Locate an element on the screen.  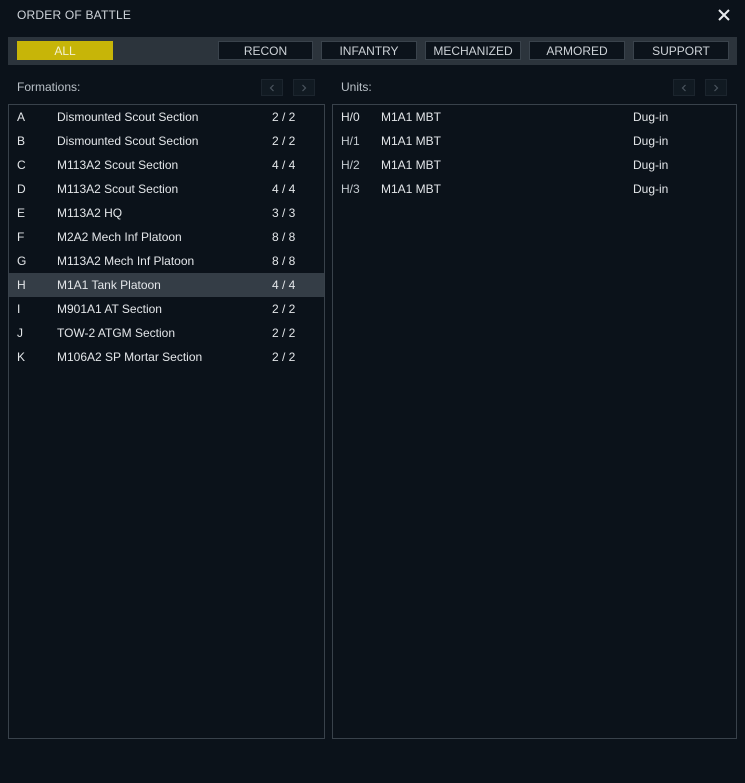
formation-row-g: G M113A2 Mech Inf Platoon 8 / 8 is located at coordinates (166, 261).